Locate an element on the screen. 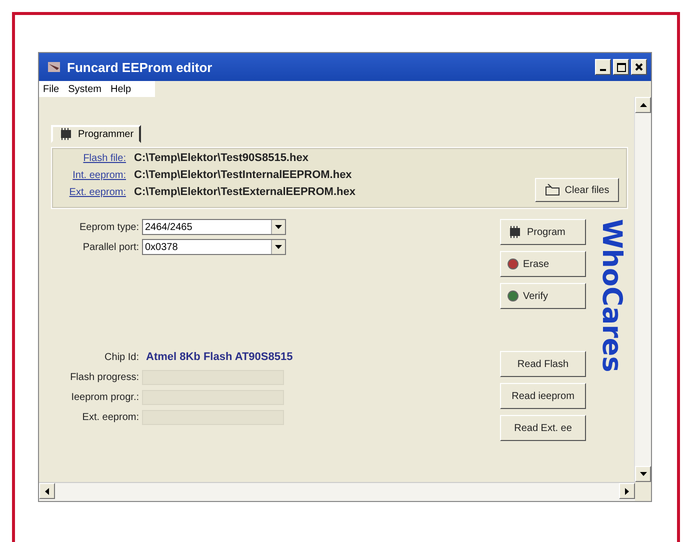  maximize-icon is located at coordinates (621, 67).